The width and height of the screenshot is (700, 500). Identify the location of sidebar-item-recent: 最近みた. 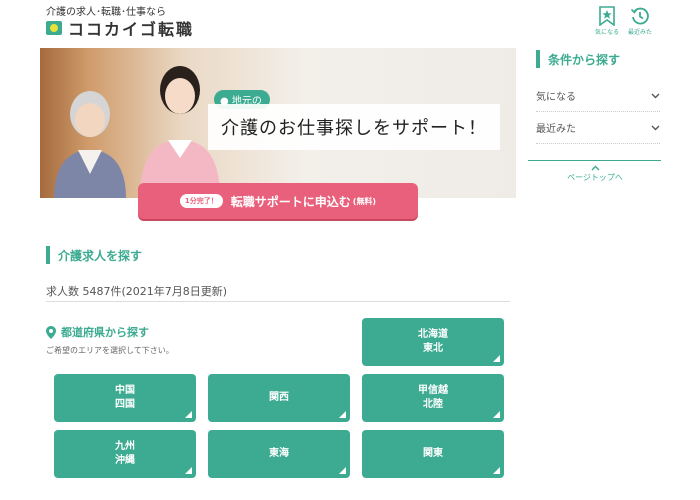
(598, 128).